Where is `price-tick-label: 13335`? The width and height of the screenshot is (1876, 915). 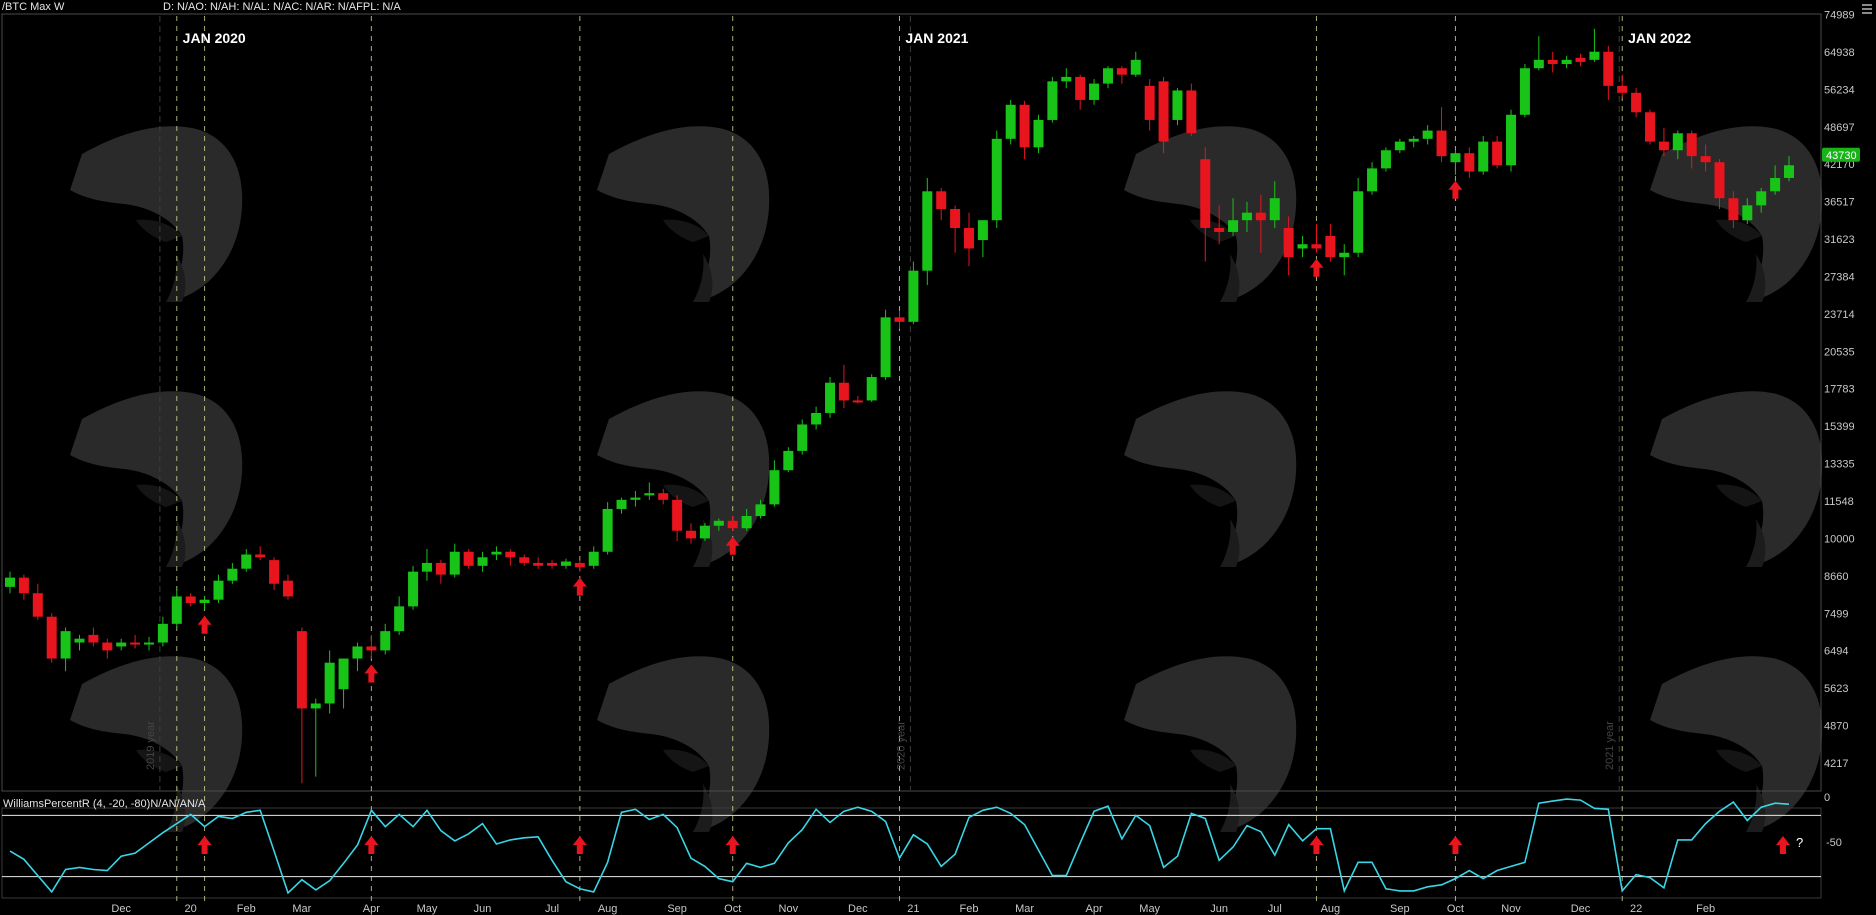 price-tick-label: 13335 is located at coordinates (1839, 465).